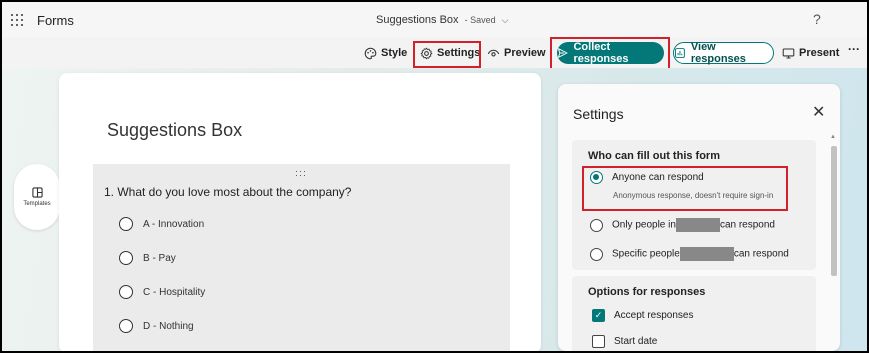 This screenshot has width=869, height=353. What do you see at coordinates (654, 156) in the screenshot?
I see `who-heading: Who can fill out this form` at bounding box center [654, 156].